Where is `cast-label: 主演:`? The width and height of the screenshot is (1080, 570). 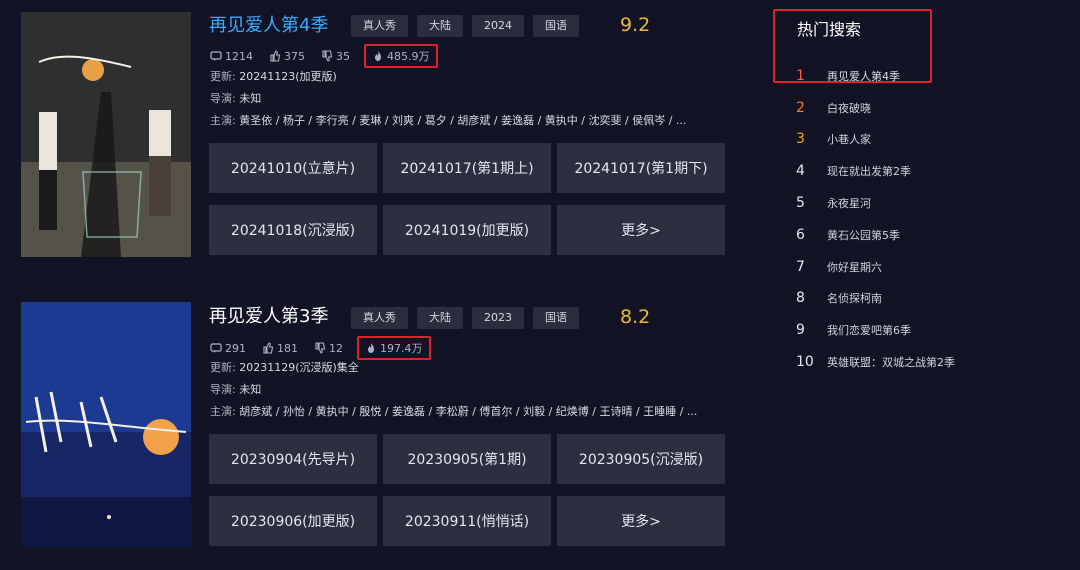
cast-label: 主演: is located at coordinates (223, 411).